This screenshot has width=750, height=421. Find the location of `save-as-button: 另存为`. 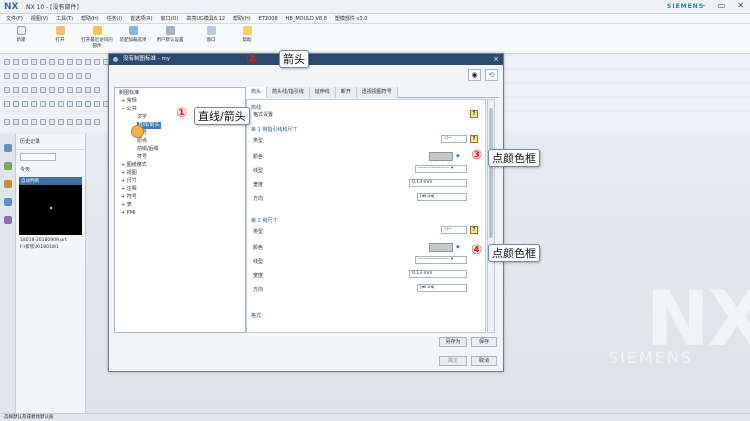

save-as-button: 另存为 is located at coordinates (453, 342).